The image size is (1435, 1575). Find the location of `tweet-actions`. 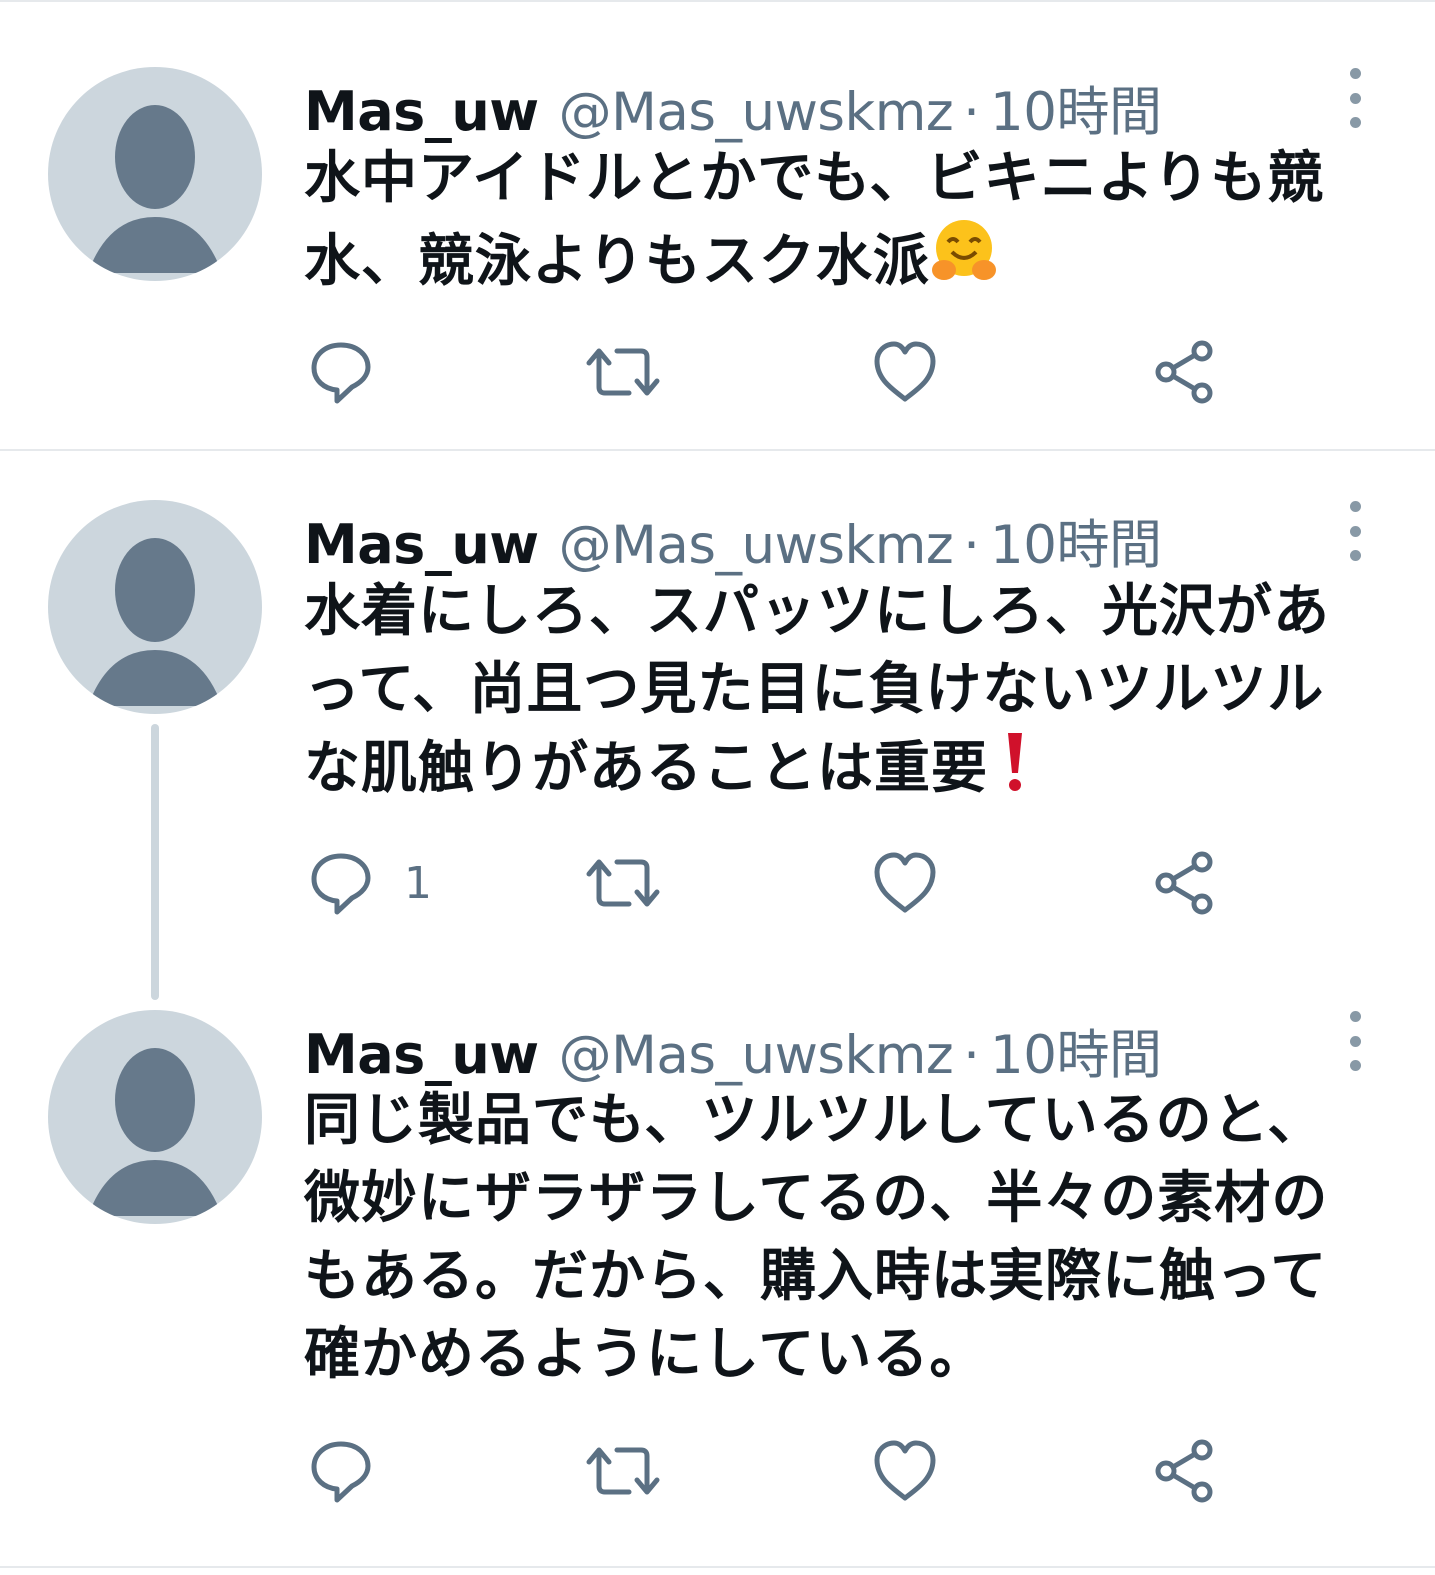

tweet-actions is located at coordinates (717, 1471).